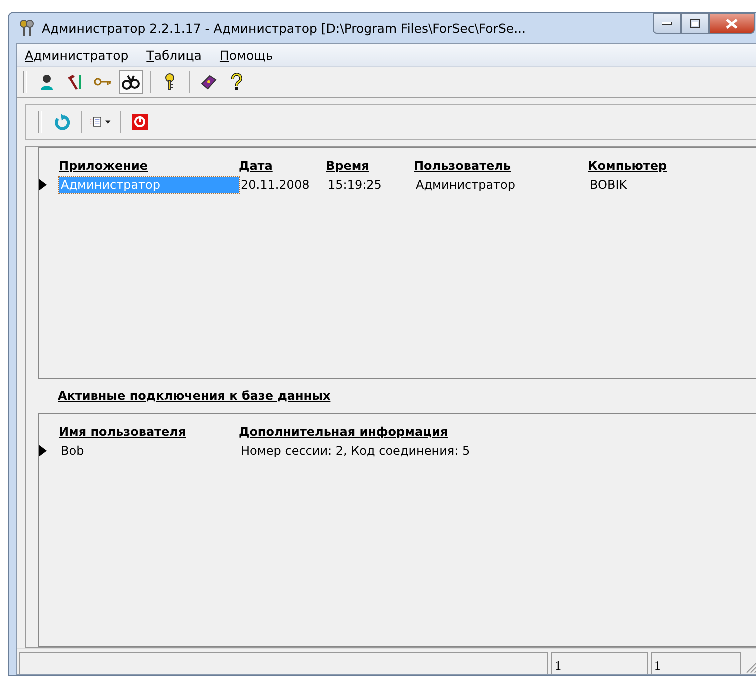  I want to click on toolbar-button, so click(131, 82).